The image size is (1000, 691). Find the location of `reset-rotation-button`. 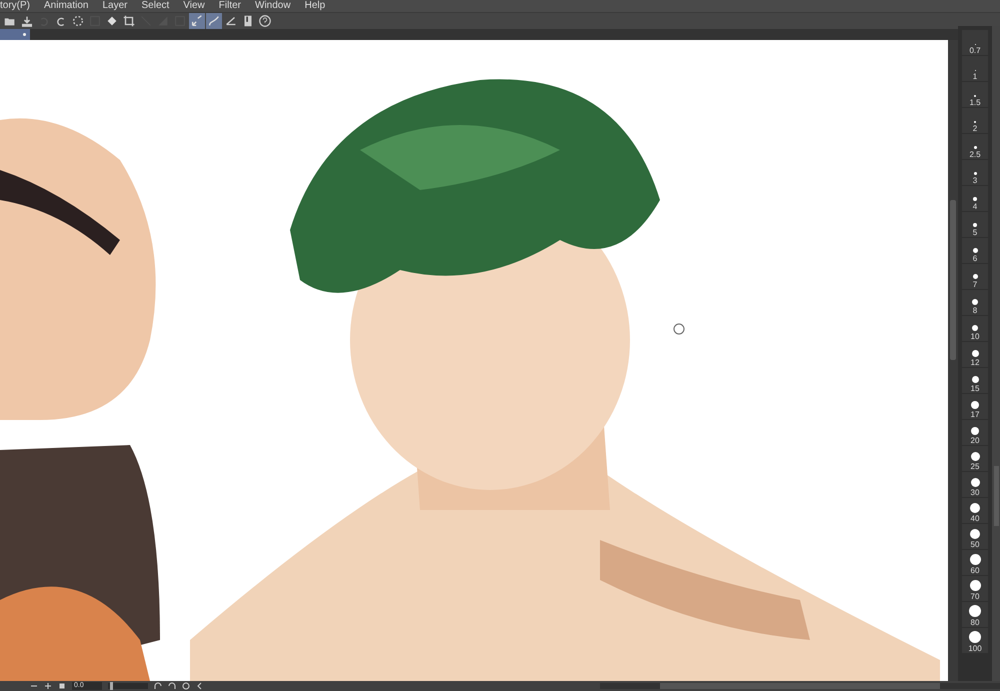

reset-rotation-button is located at coordinates (186, 686).